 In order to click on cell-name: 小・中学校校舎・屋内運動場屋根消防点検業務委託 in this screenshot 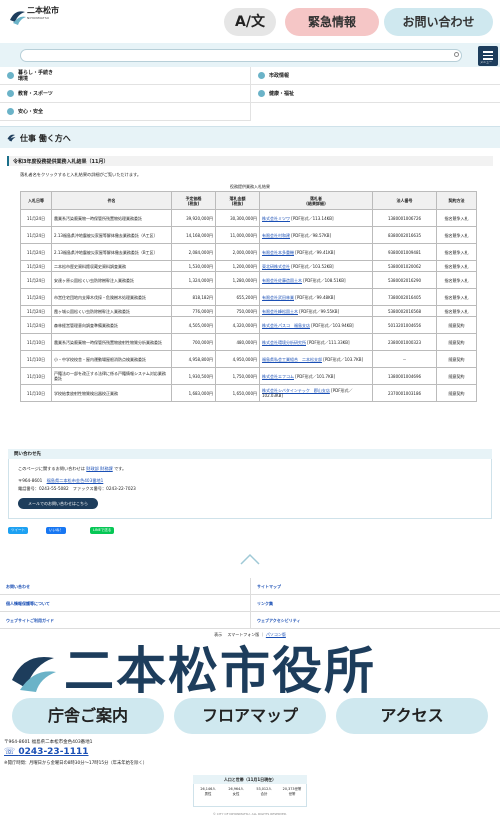, I will do `click(111, 359)`.